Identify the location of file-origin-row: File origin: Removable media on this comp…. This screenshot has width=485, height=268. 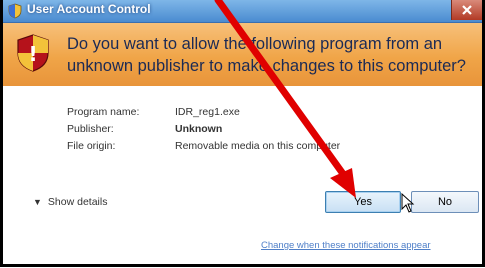
(203, 146).